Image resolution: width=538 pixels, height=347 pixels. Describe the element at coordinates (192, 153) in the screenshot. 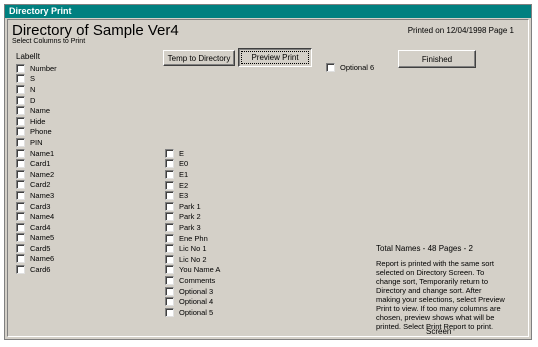

I see `column-checkbox-row: E` at that location.